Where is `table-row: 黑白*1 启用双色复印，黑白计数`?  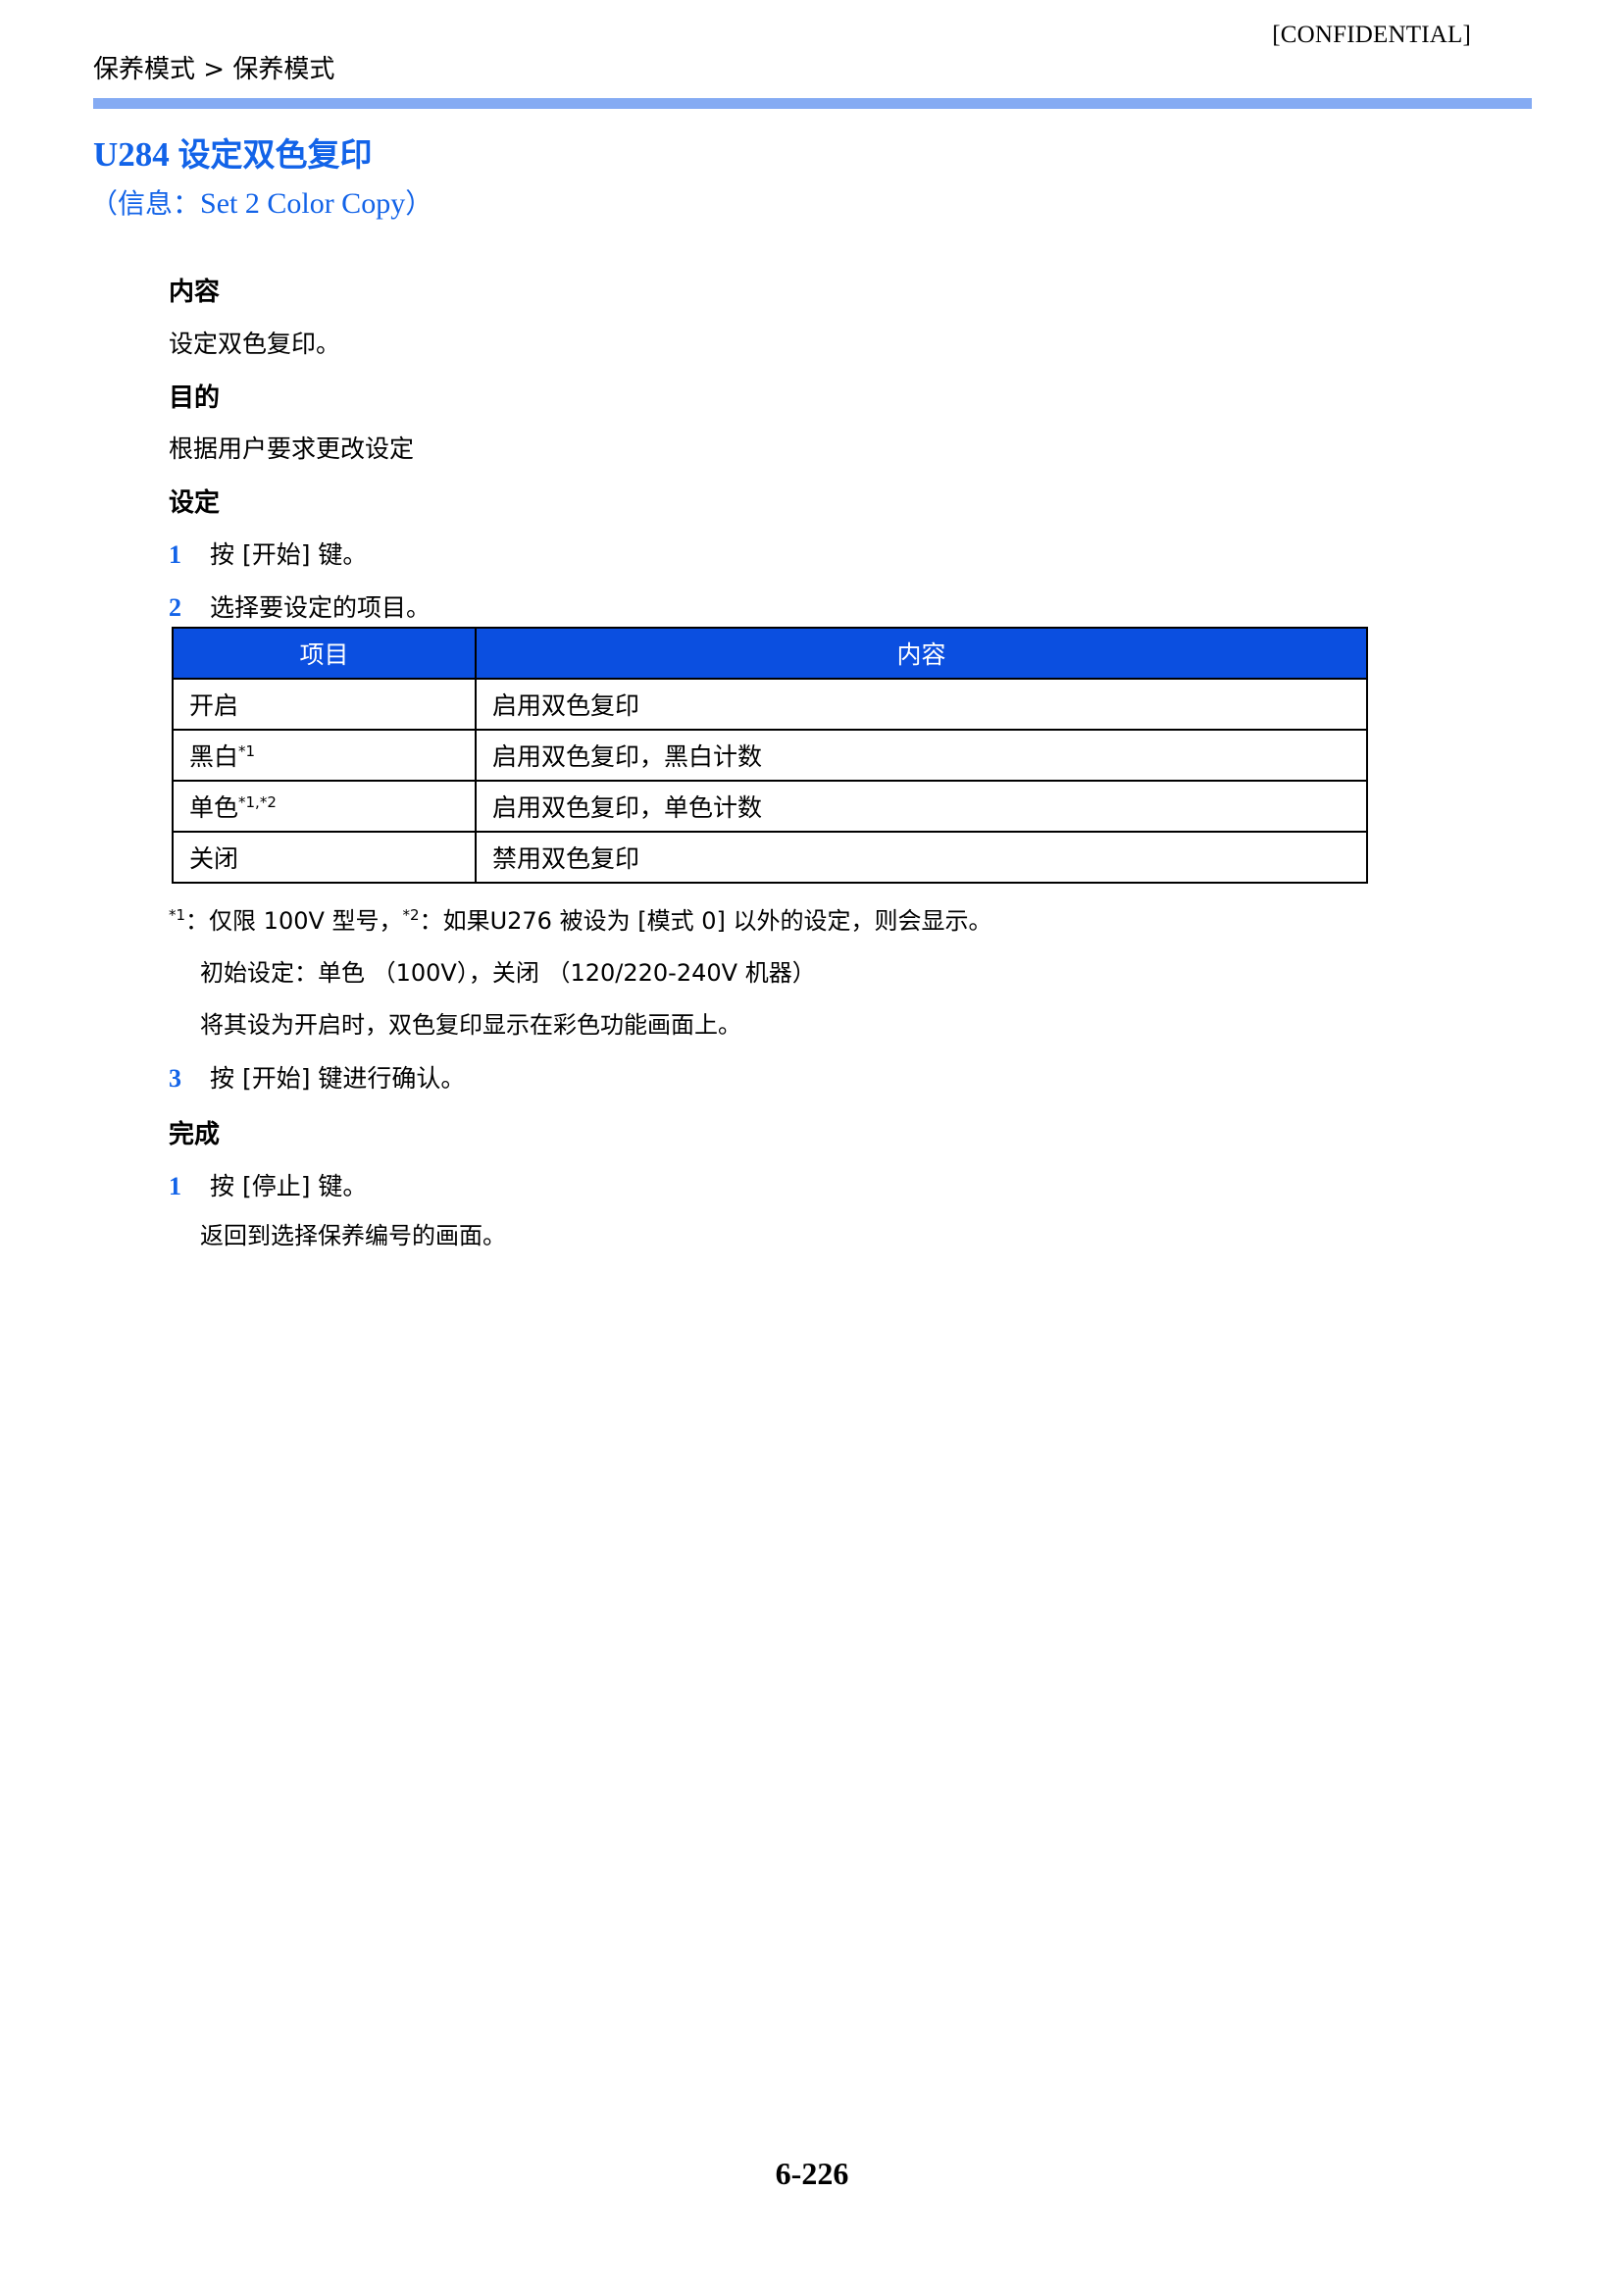
table-row: 黑白*1 启用双色复印，黑白计数 is located at coordinates (770, 755).